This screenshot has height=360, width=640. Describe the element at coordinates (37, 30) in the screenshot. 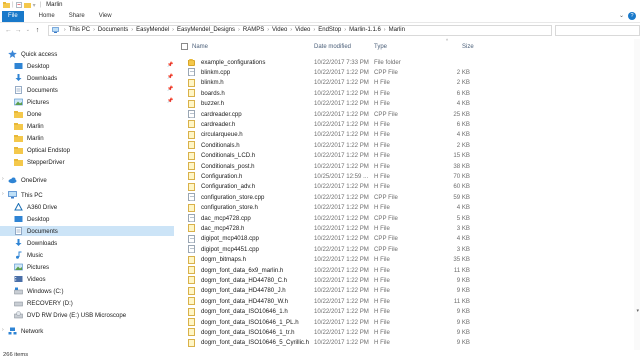

I see `up-button: ↑` at that location.